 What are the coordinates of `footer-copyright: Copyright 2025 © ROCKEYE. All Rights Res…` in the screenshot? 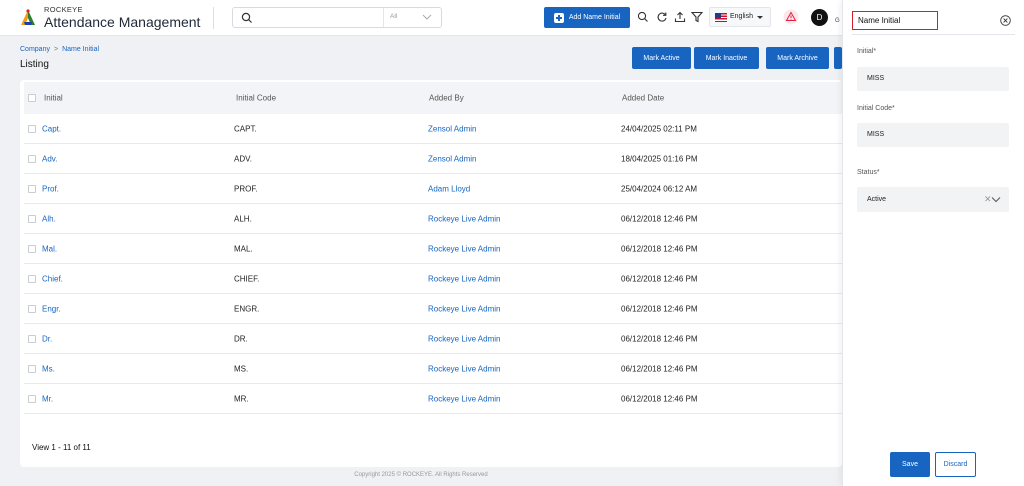 It's located at (421, 475).